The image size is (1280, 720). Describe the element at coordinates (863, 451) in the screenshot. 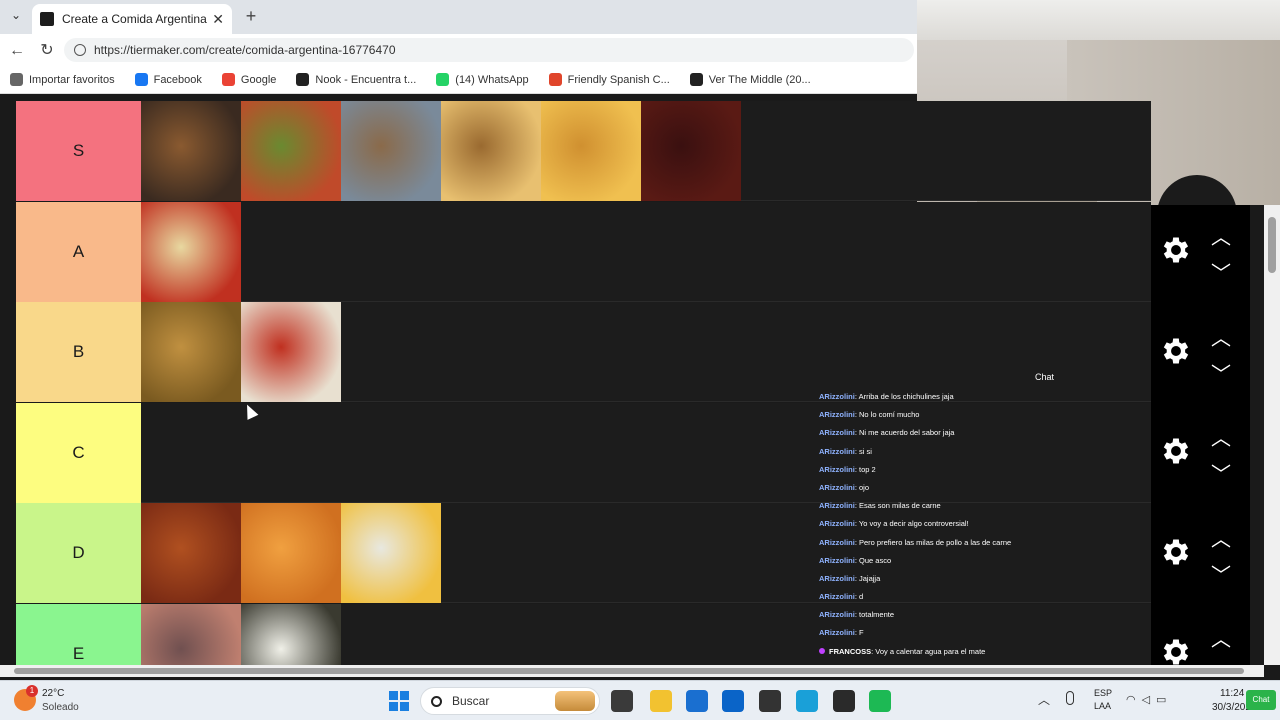

I see `chat-text: : si si` at that location.